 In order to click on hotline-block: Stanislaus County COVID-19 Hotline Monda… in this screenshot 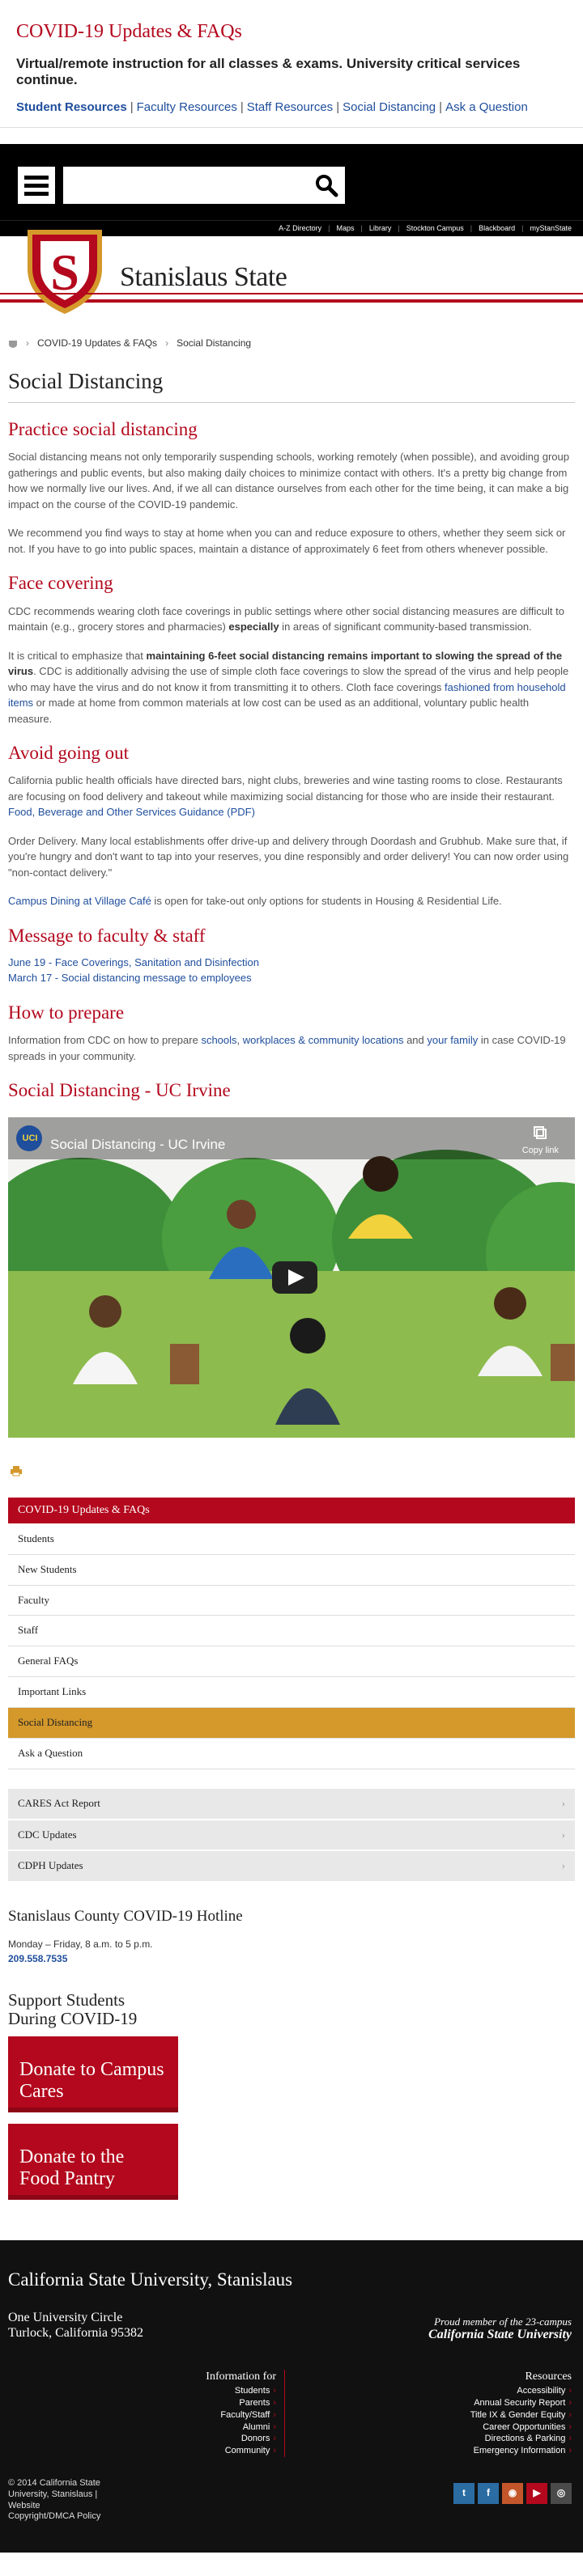, I will do `click(291, 1936)`.